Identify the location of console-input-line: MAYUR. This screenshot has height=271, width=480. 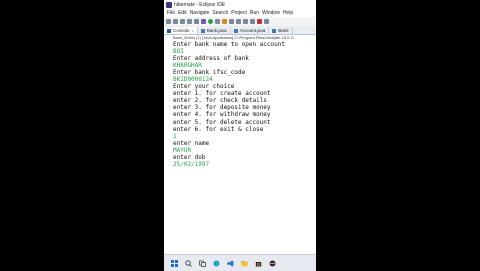
(182, 150).